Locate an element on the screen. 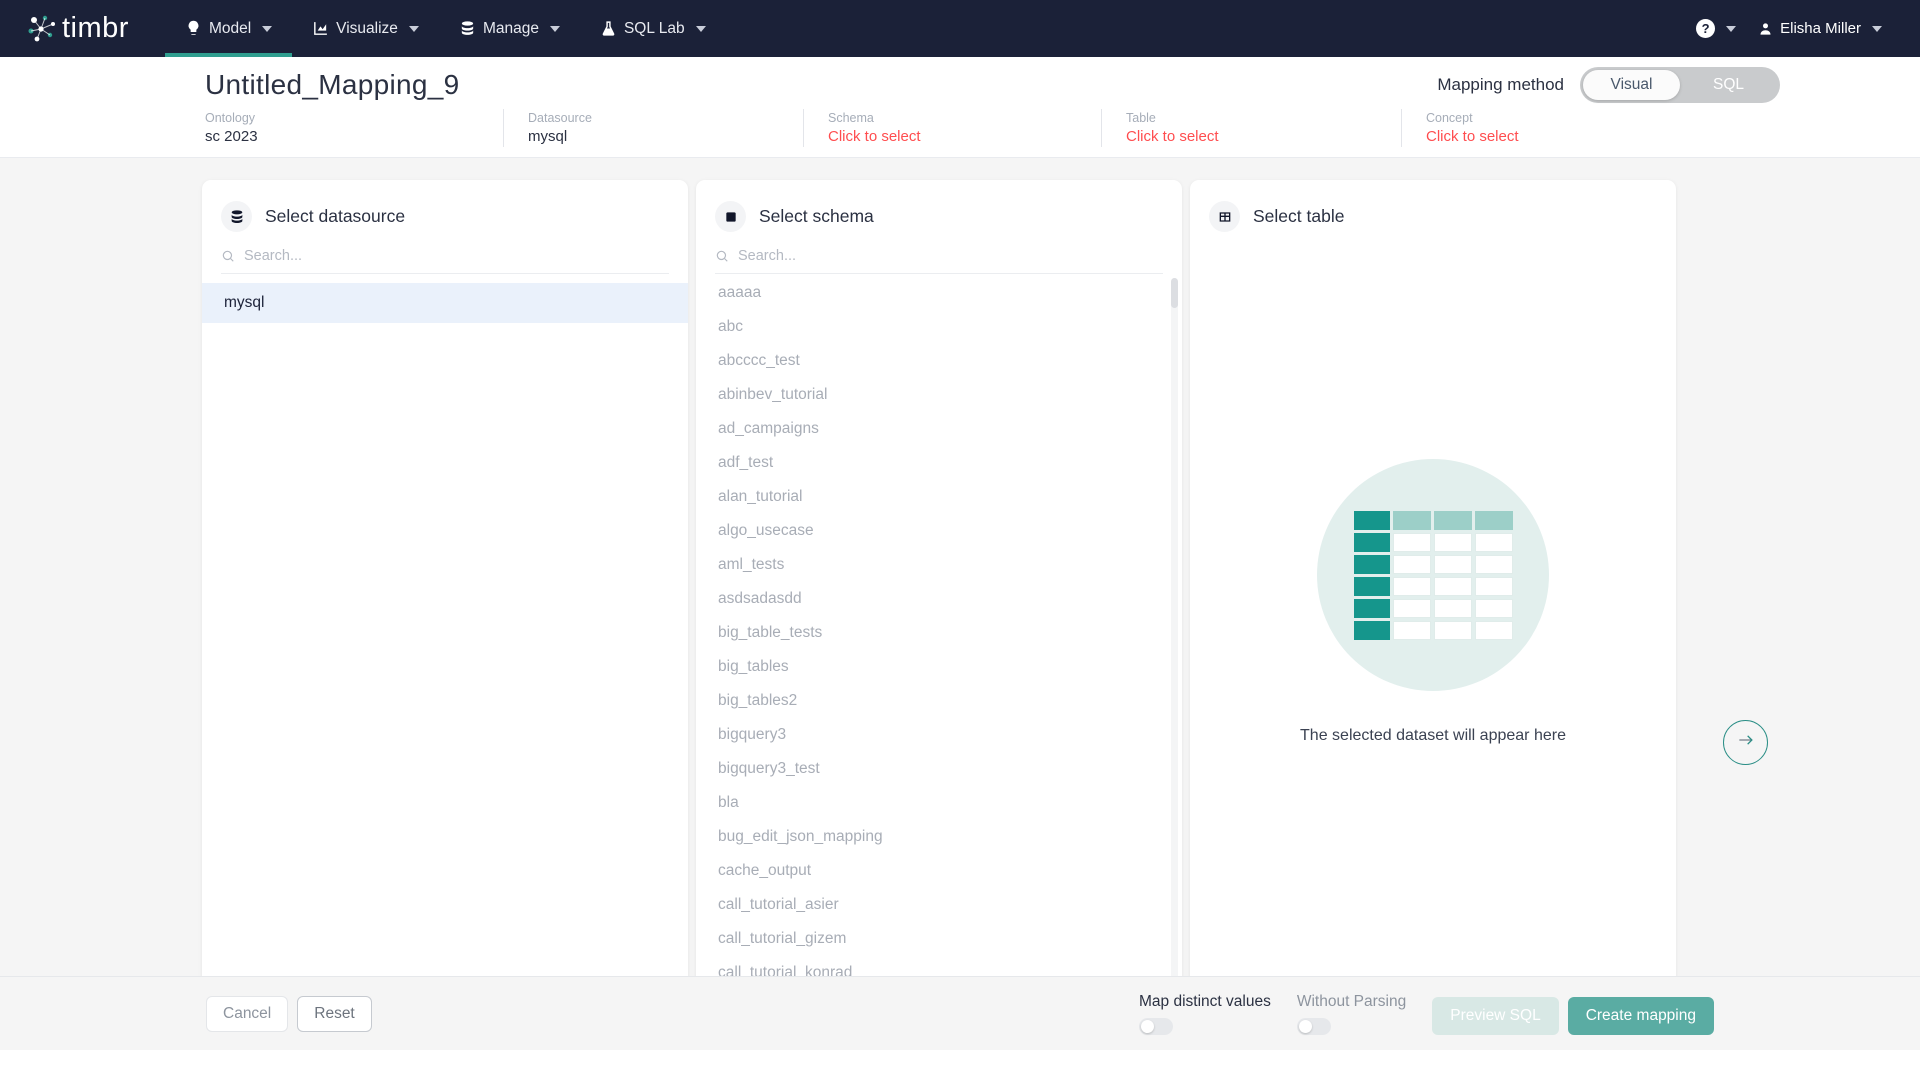 The width and height of the screenshot is (1920, 1080). schema-list-item: aaaaa is located at coordinates (939, 293).